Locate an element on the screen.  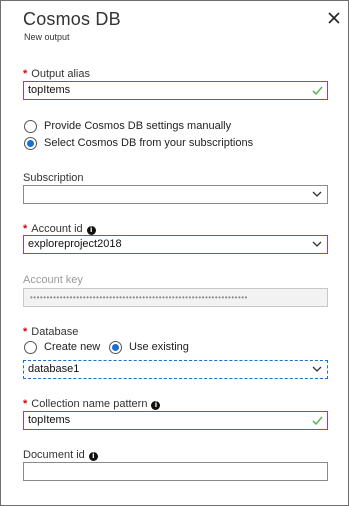
panel-subtitle: New output is located at coordinates (47, 37).